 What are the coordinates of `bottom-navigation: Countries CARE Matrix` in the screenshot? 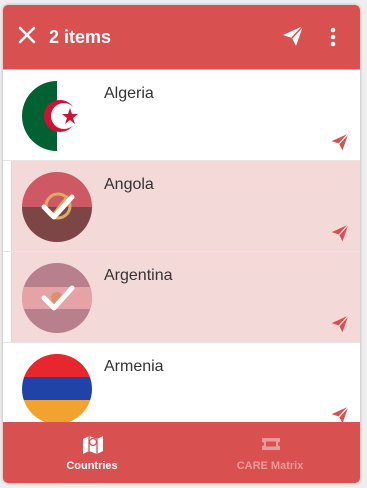 It's located at (181, 452).